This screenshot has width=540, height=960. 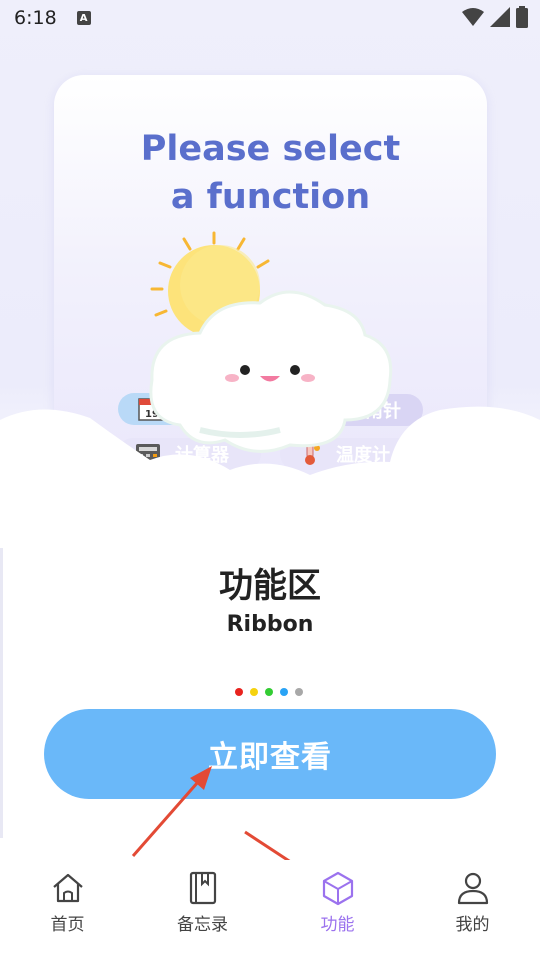 I want to click on status-icons, so click(x=495, y=17).